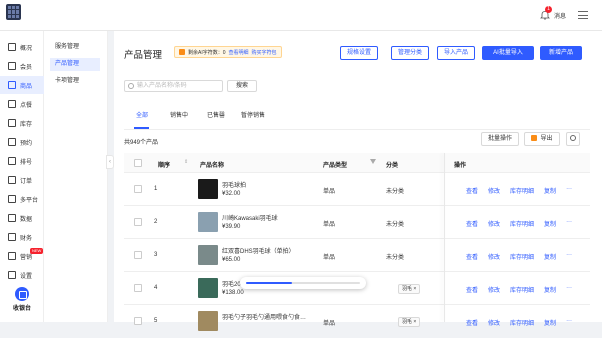 Image resolution: width=602 pixels, height=338 pixels. I want to click on messages-link: 消息, so click(560, 15).